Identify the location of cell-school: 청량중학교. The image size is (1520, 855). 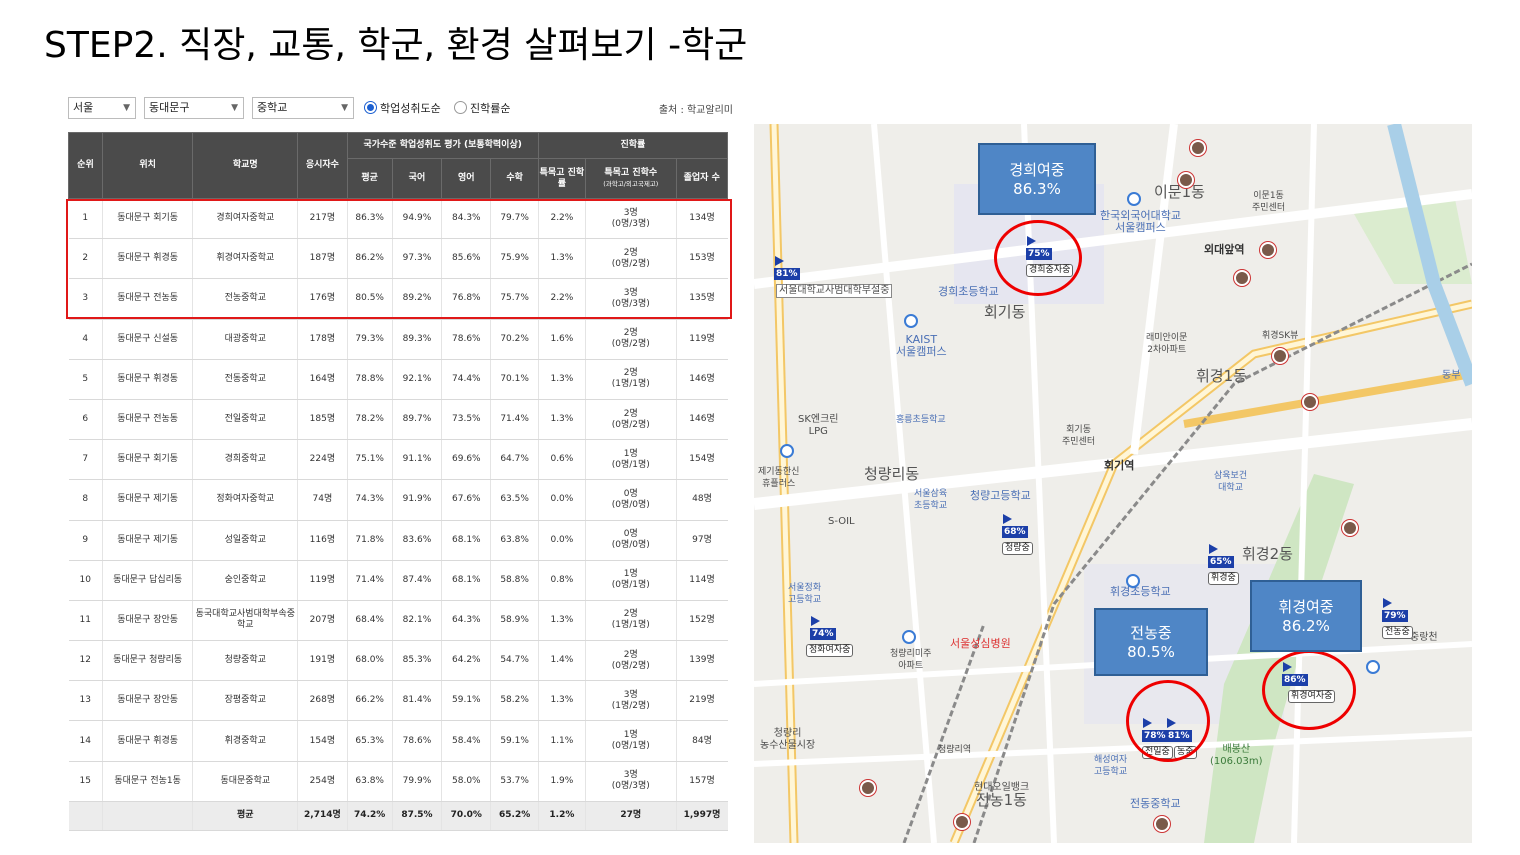
(245, 661).